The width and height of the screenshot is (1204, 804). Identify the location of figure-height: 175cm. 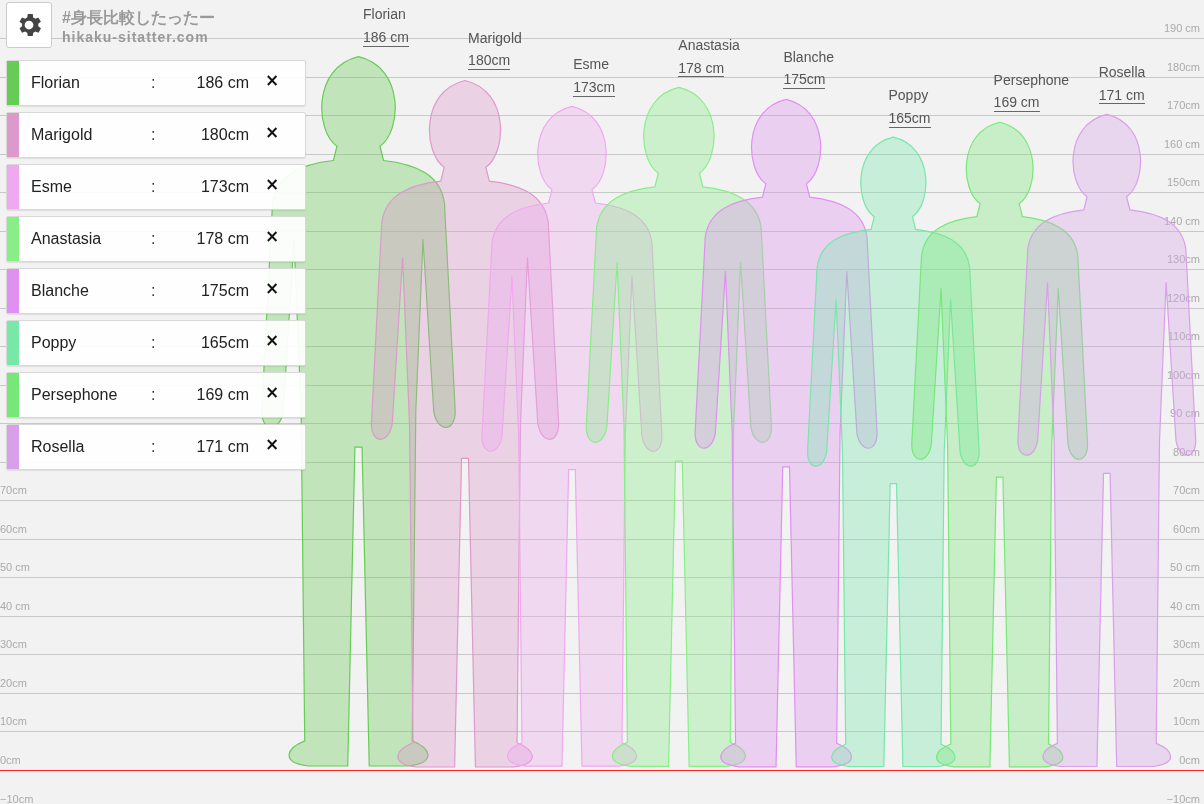
(804, 80).